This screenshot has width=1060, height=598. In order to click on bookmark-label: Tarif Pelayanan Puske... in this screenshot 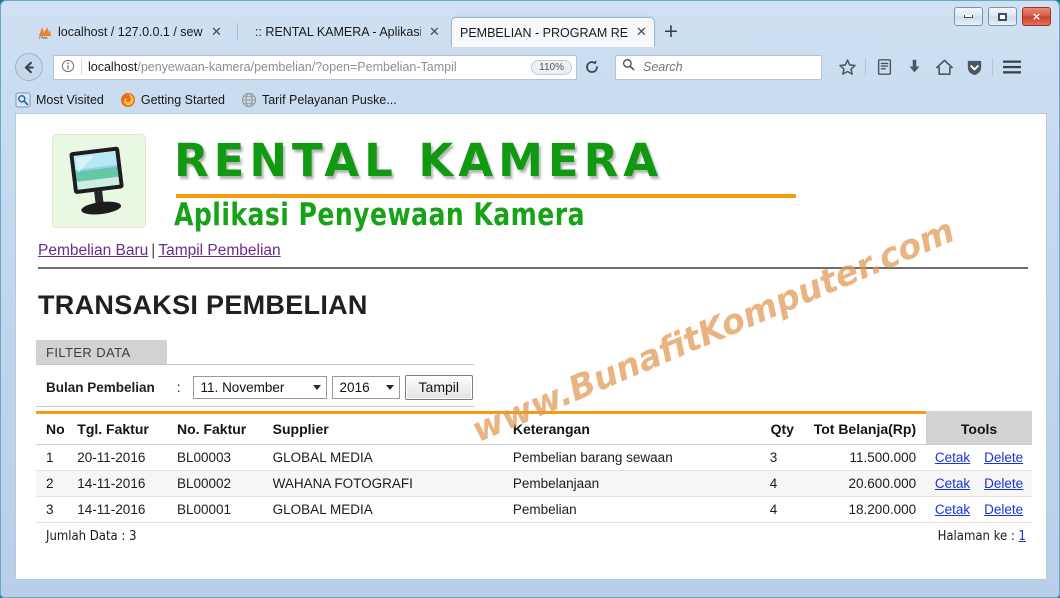, I will do `click(329, 100)`.